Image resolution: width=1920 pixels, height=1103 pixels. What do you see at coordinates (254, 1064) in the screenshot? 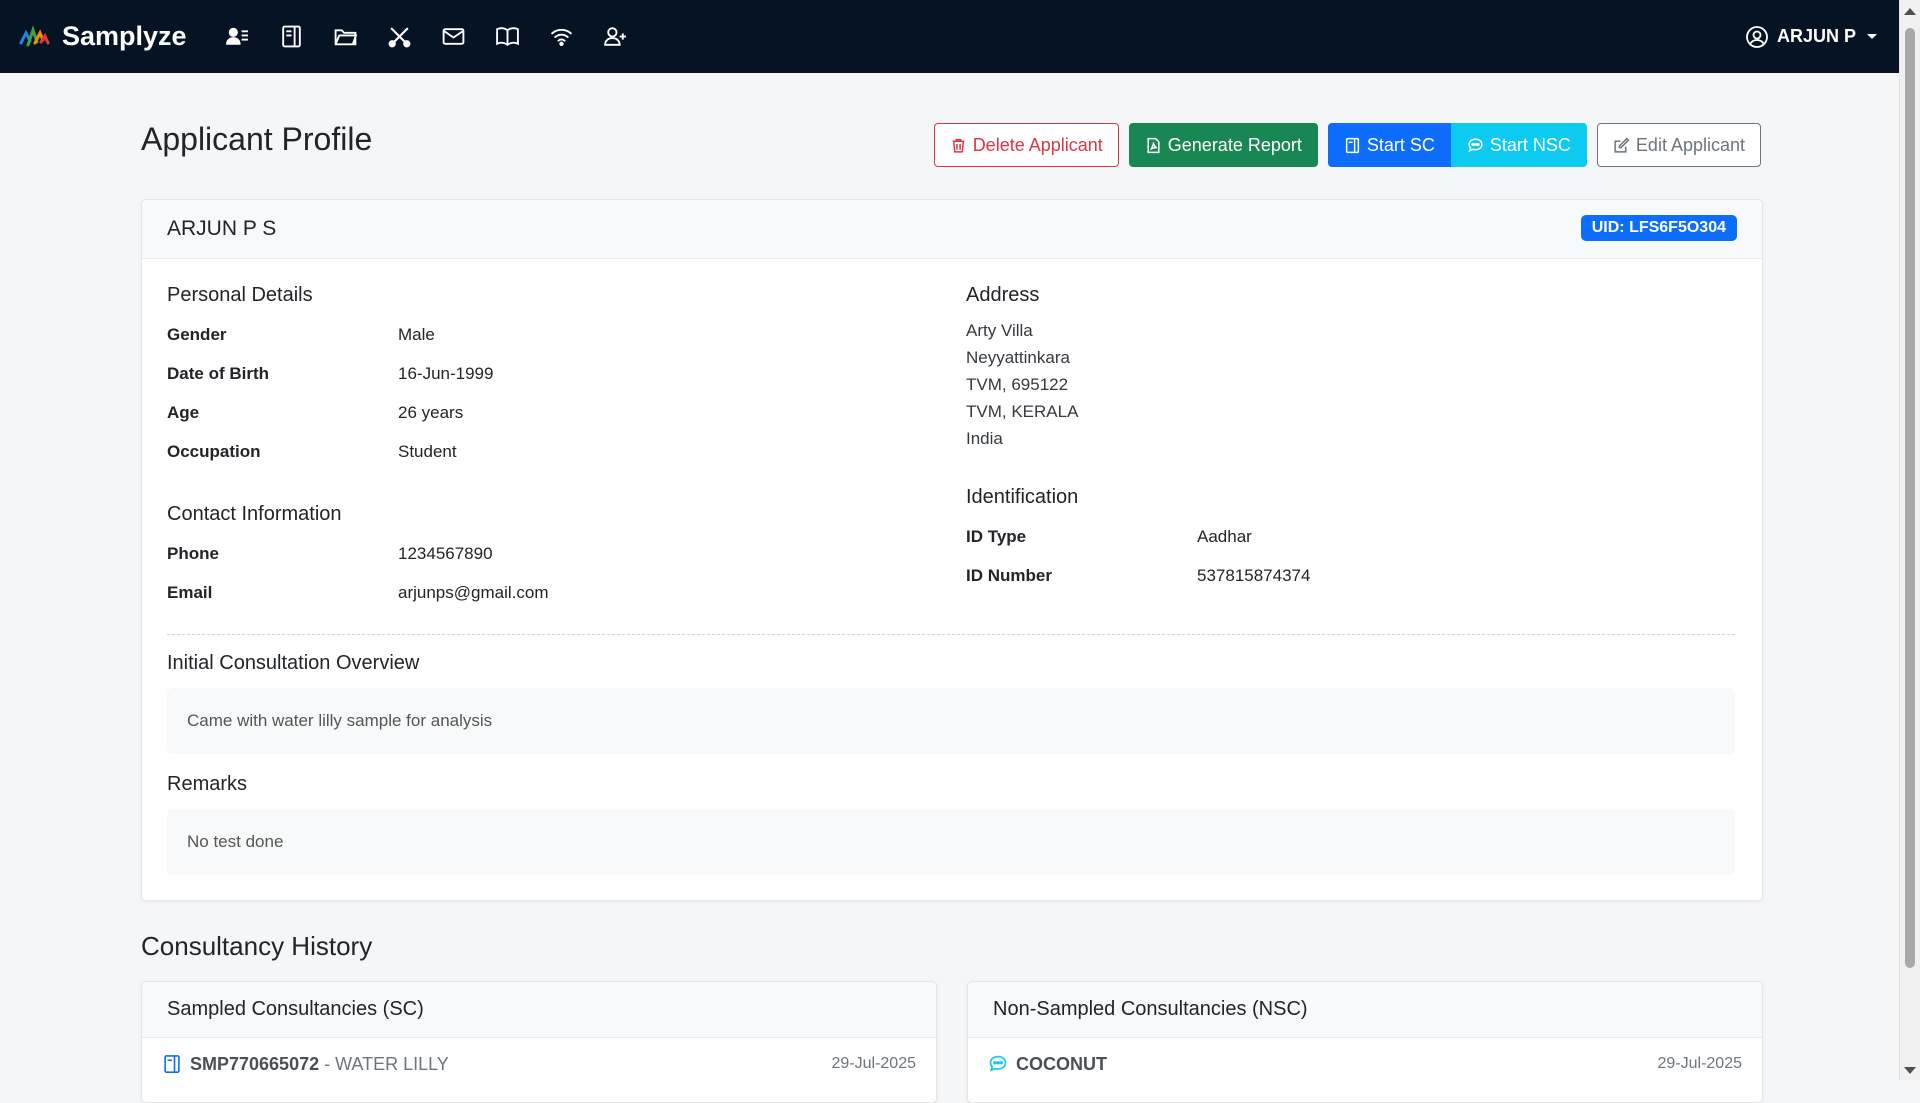
I see `sc-code: SMP770665072` at bounding box center [254, 1064].